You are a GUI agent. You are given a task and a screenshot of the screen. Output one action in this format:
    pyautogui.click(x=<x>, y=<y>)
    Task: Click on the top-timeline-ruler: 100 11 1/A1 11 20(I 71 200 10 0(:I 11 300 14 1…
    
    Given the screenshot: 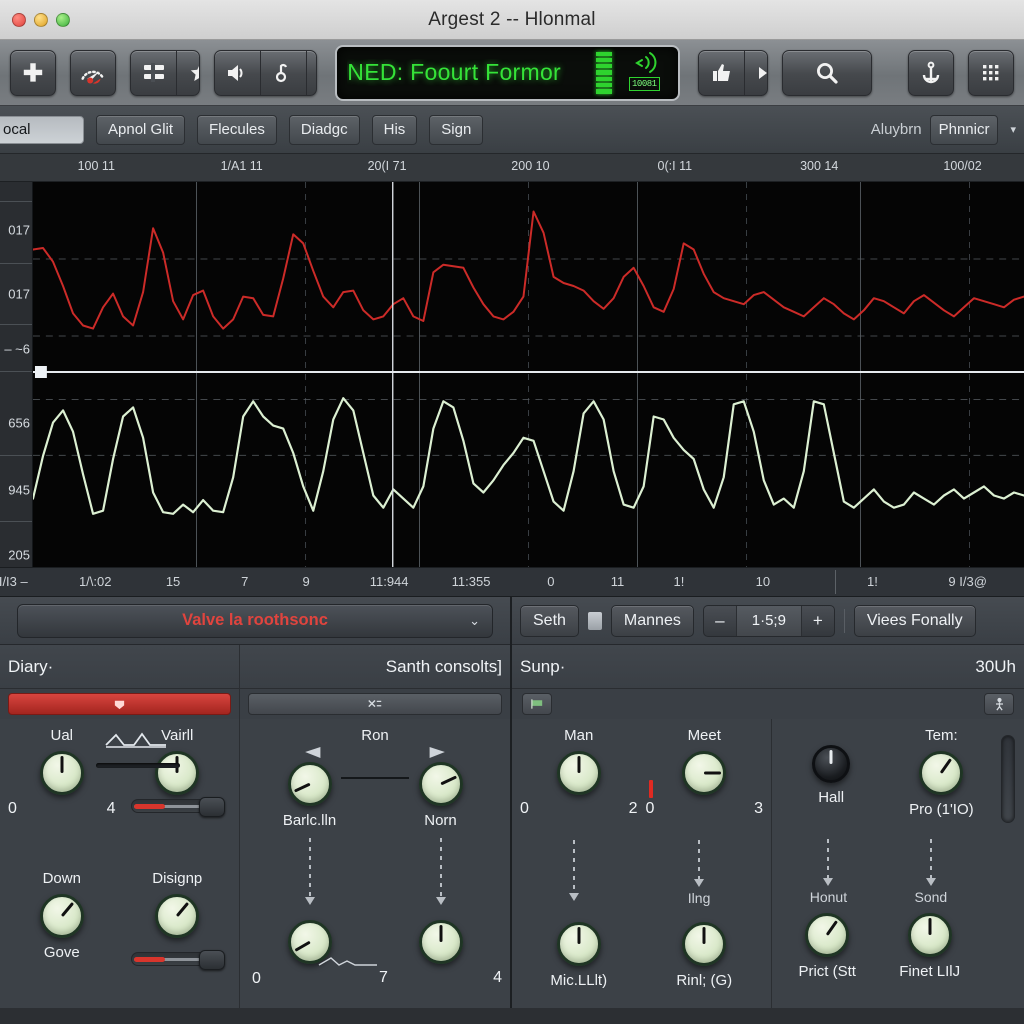 What is the action you would take?
    pyautogui.click(x=512, y=168)
    